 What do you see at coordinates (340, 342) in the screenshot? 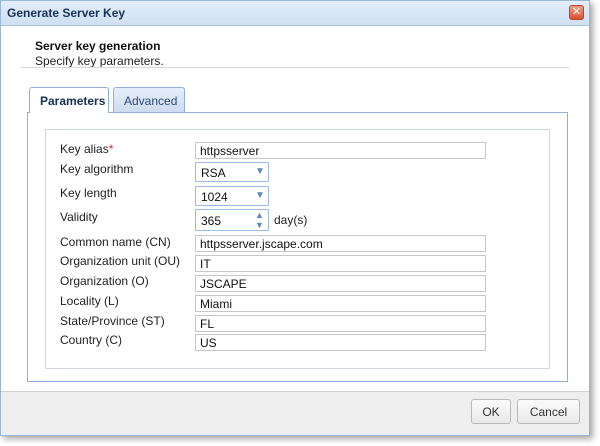
I see `country-field` at bounding box center [340, 342].